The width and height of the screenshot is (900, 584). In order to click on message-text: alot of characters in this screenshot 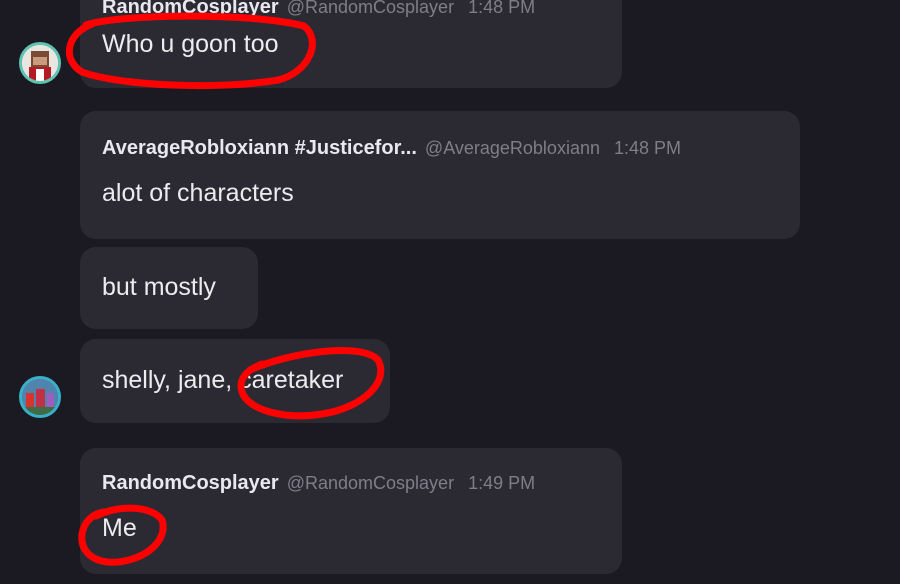, I will do `click(198, 193)`.